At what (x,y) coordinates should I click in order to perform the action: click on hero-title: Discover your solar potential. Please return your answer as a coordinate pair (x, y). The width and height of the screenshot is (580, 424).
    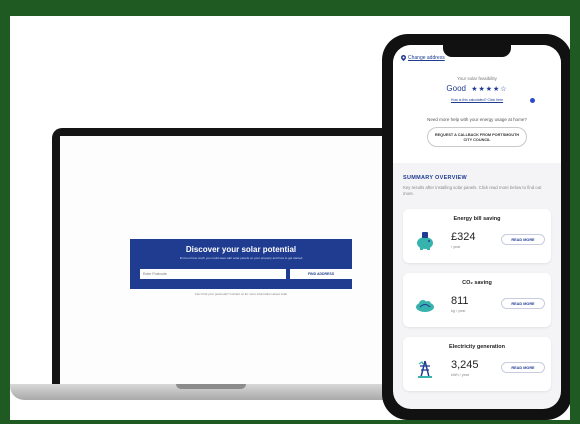
    Looking at the image, I should click on (241, 249).